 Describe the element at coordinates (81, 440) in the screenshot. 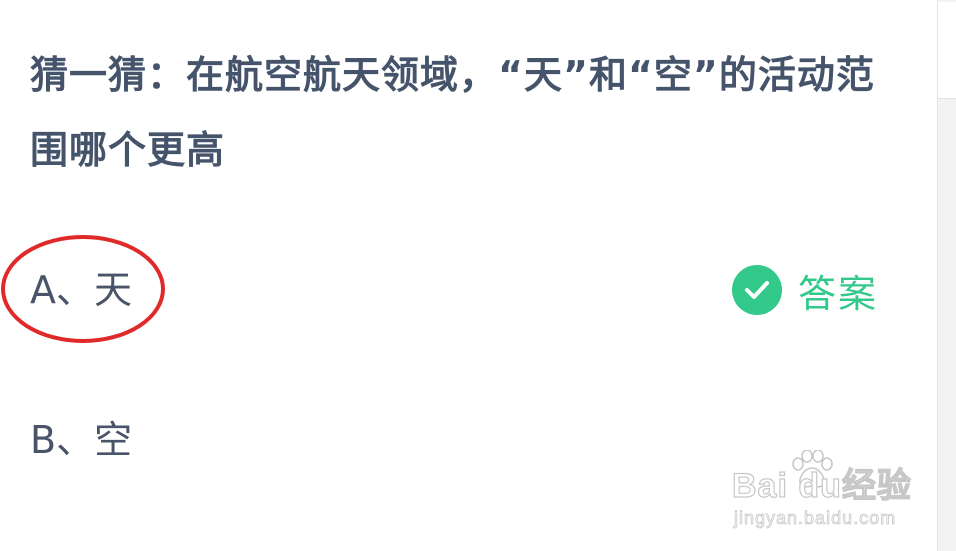

I see `option-b: B、空` at that location.